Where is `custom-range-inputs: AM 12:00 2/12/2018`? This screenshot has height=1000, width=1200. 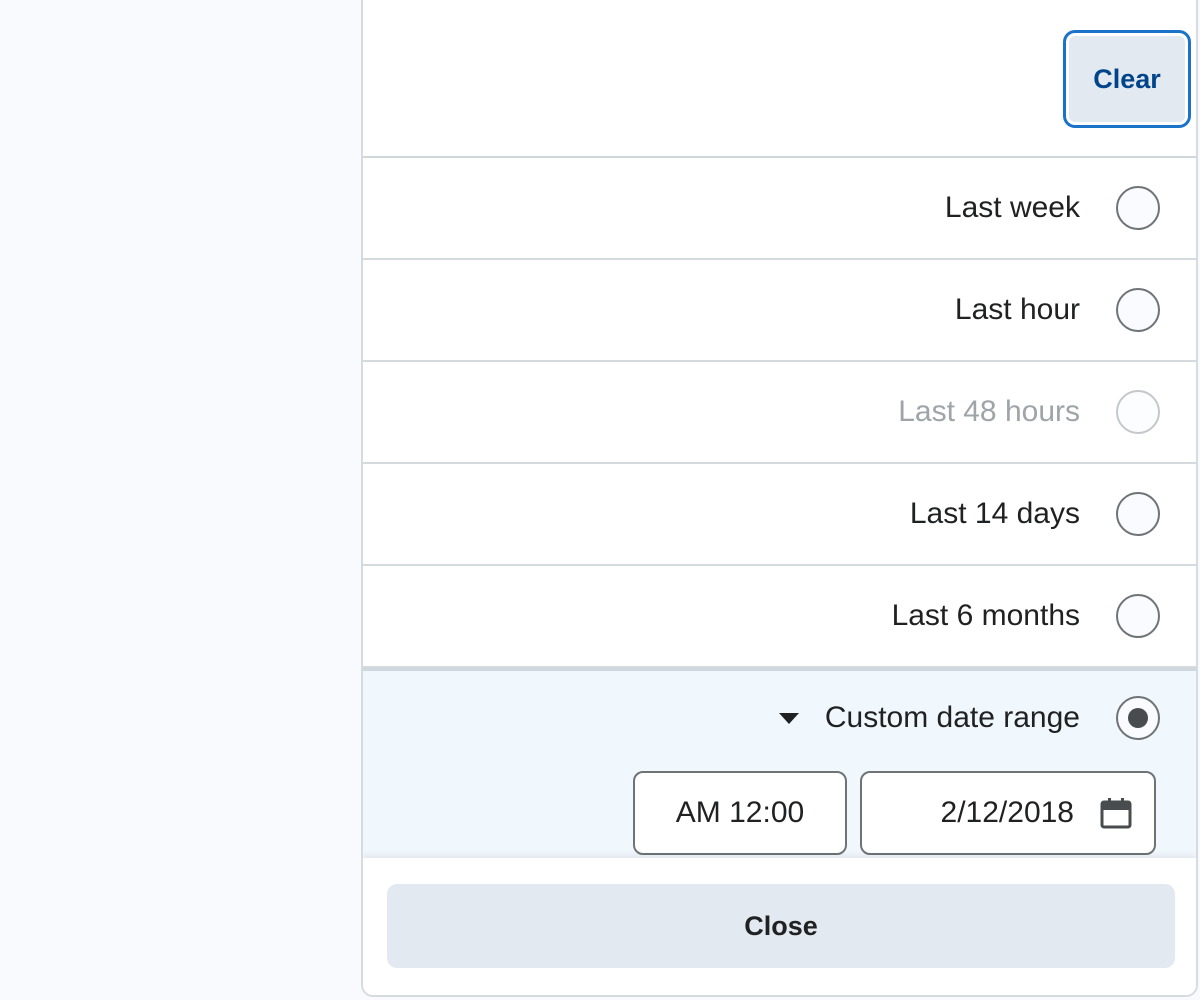
custom-range-inputs: AM 12:00 2/12/2018 is located at coordinates (894, 813).